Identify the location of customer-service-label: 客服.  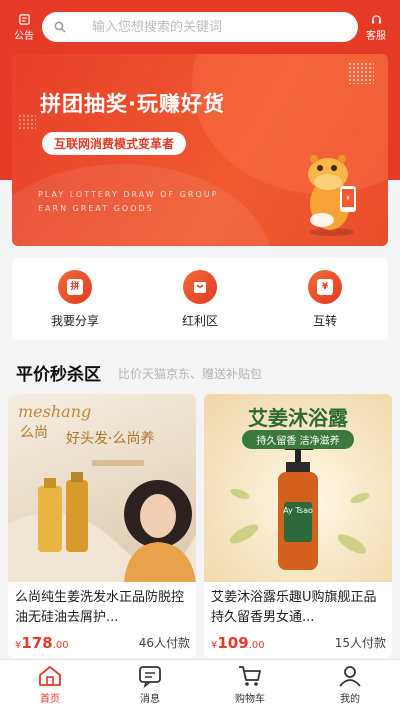
(376, 36).